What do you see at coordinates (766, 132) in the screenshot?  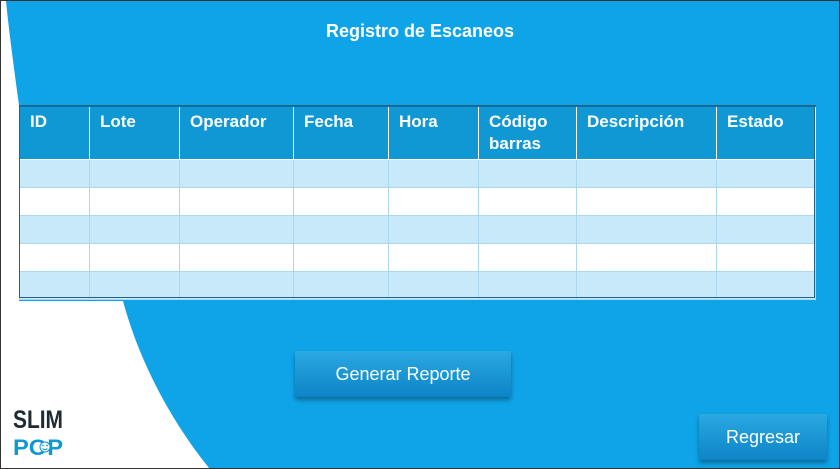 I see `column-header-estado: Estado` at bounding box center [766, 132].